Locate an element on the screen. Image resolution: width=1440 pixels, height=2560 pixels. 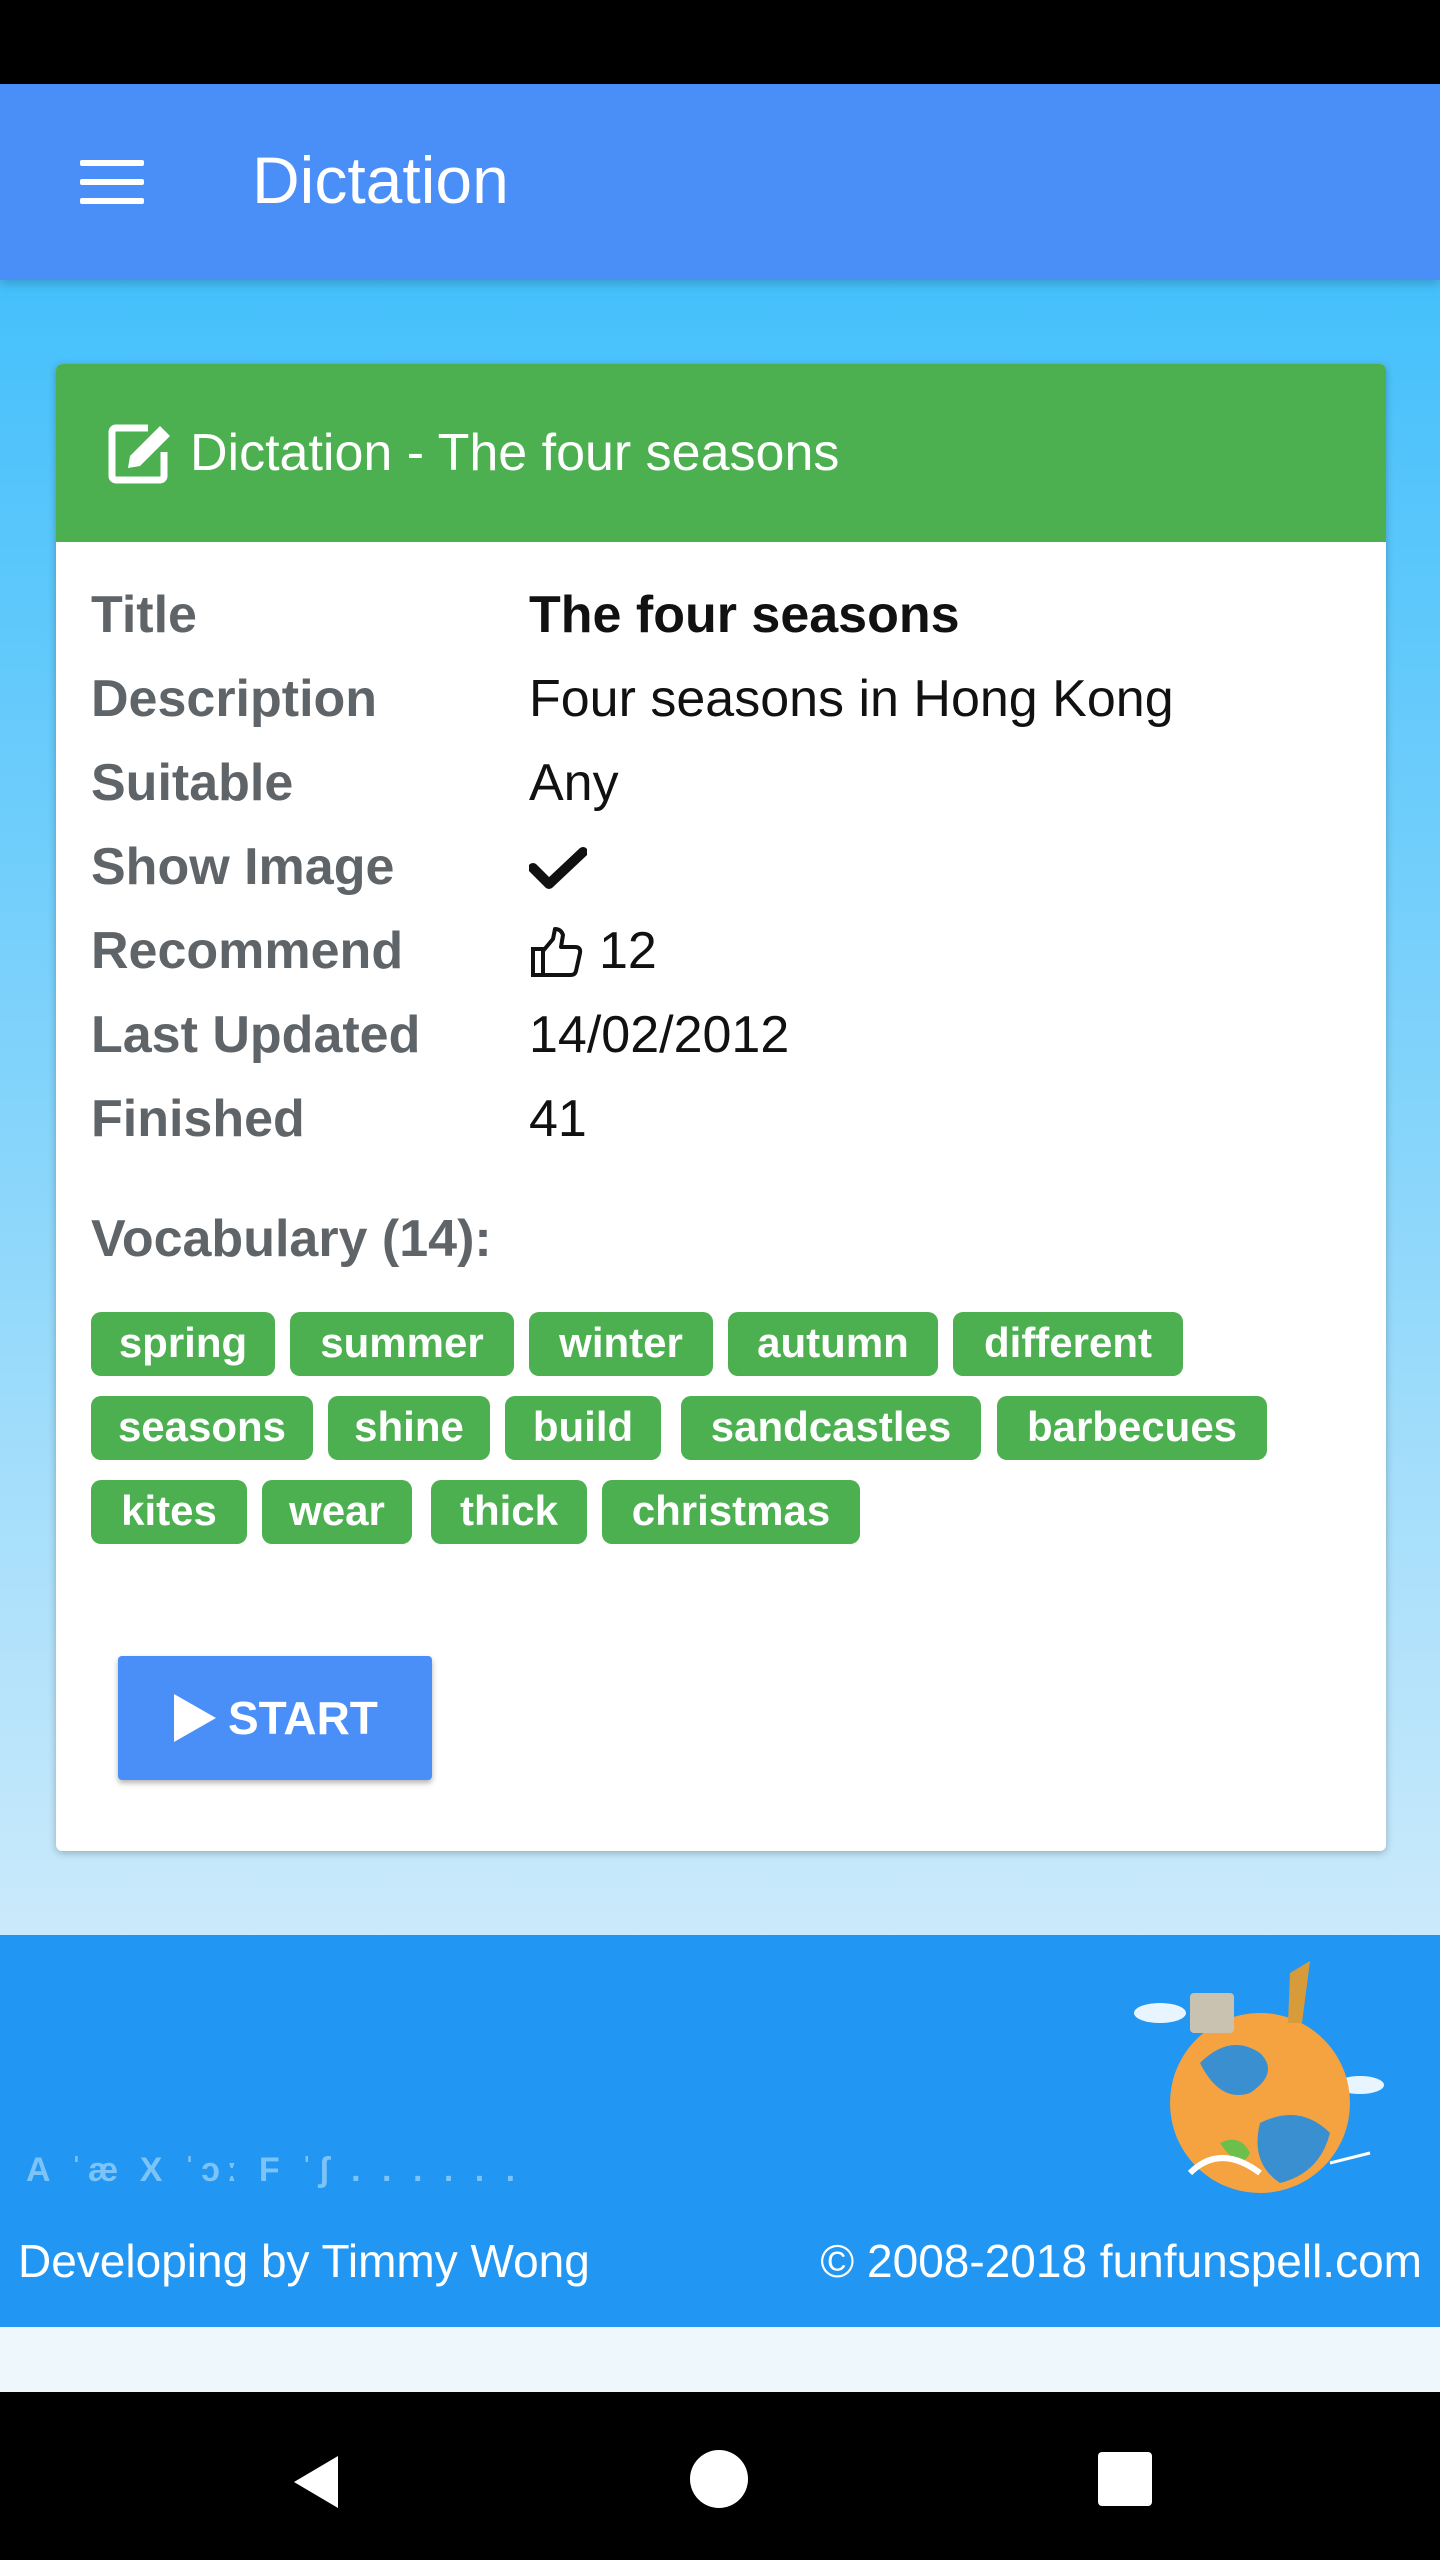
navigation-bar is located at coordinates (720, 2476).